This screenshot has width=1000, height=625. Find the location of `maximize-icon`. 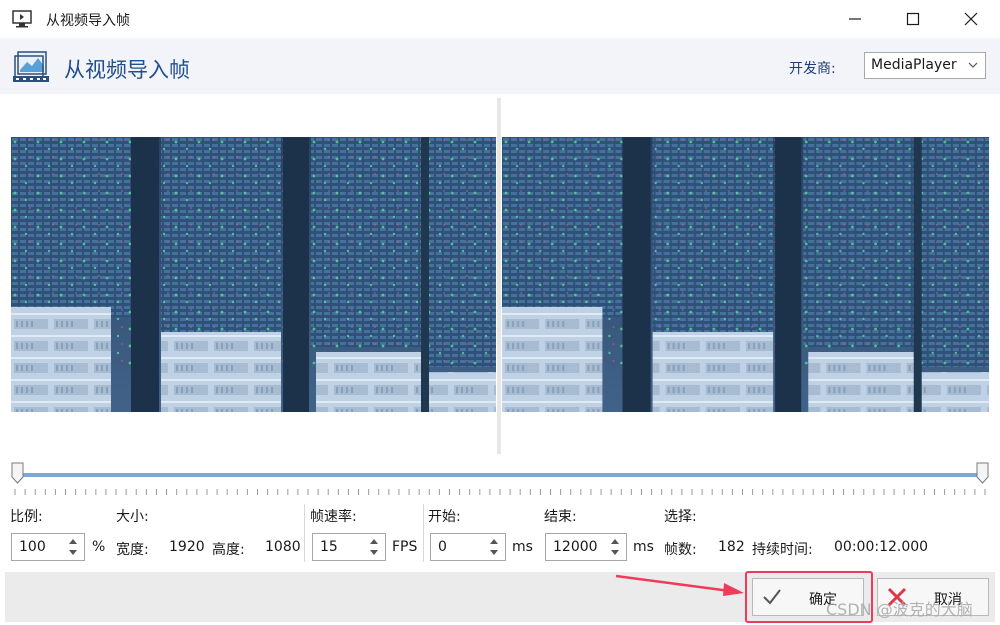

maximize-icon is located at coordinates (913, 19).